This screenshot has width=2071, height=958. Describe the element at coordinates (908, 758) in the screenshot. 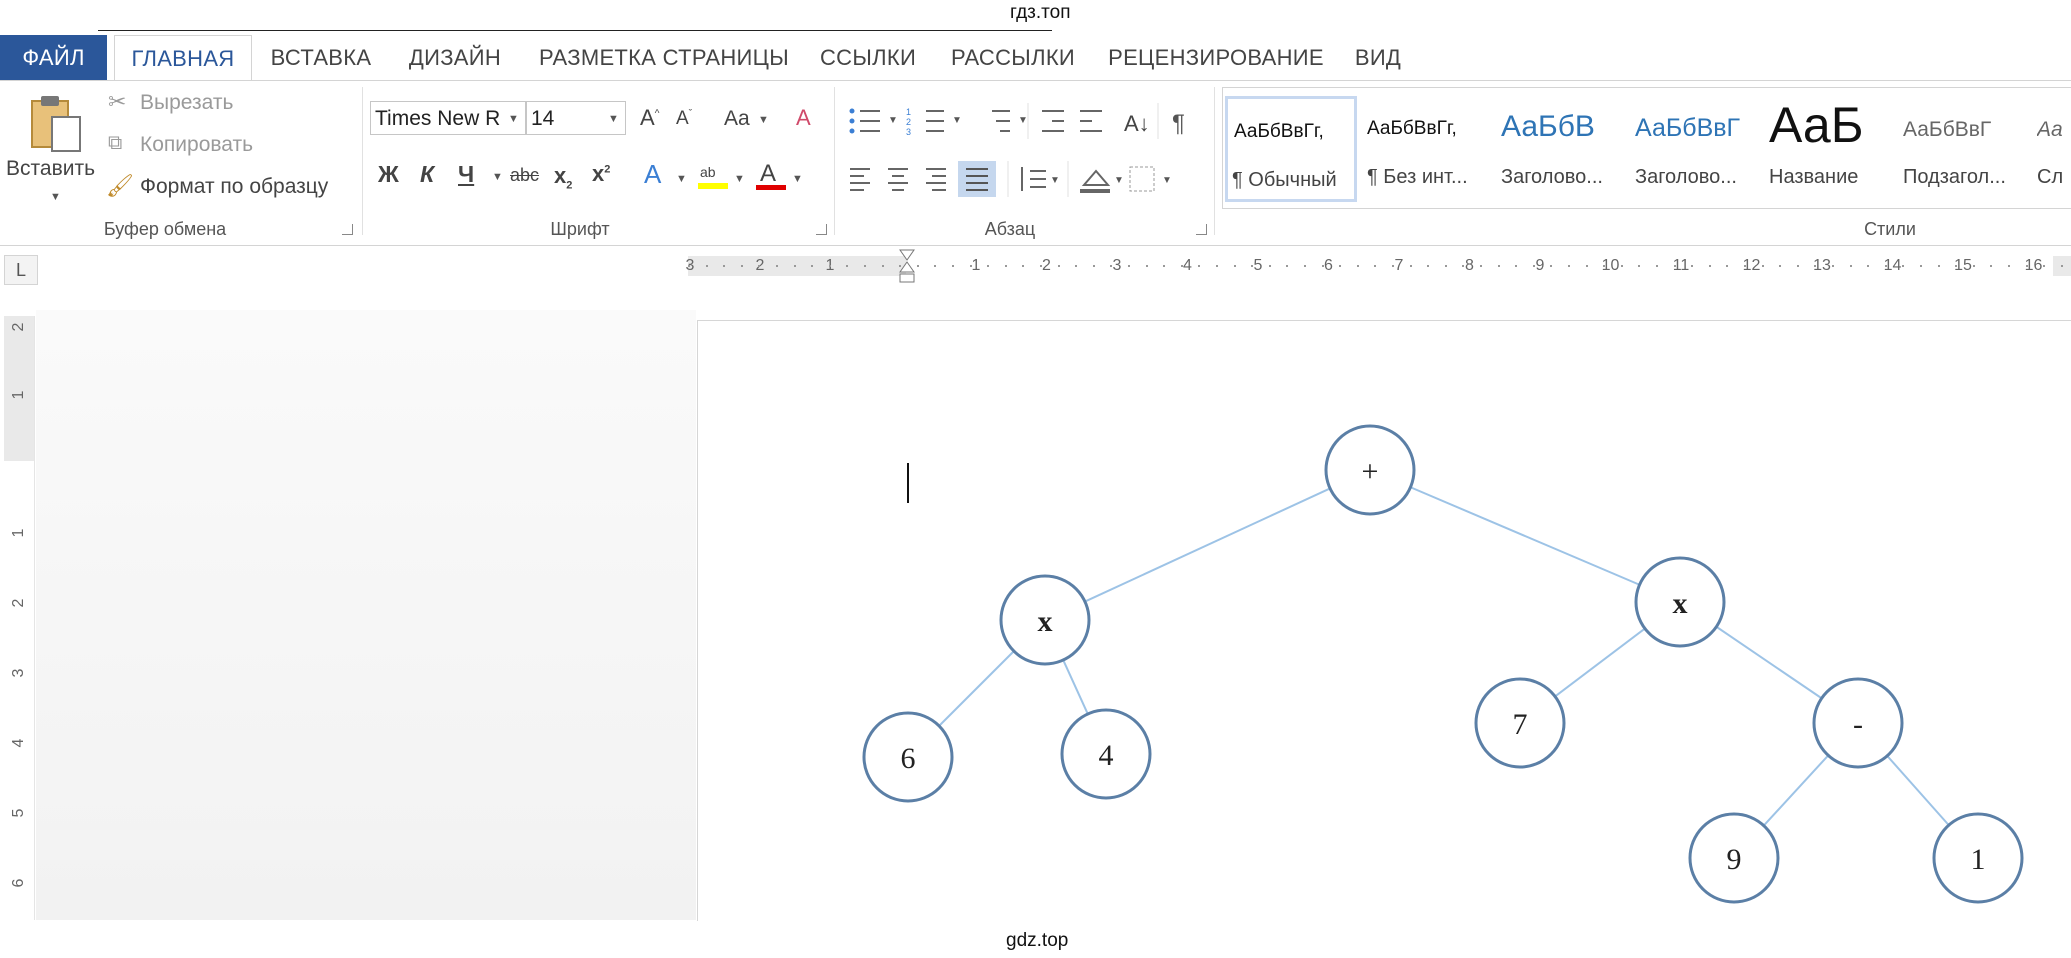

I see `tree-node-label-n6: 6` at that location.